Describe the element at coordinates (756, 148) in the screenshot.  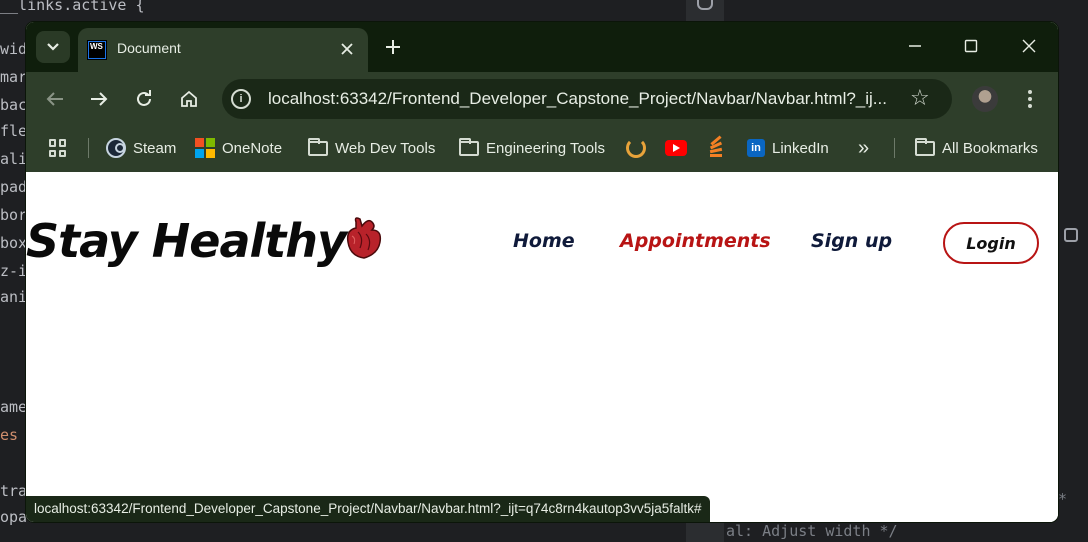
I see `linkedin-icon: in` at that location.